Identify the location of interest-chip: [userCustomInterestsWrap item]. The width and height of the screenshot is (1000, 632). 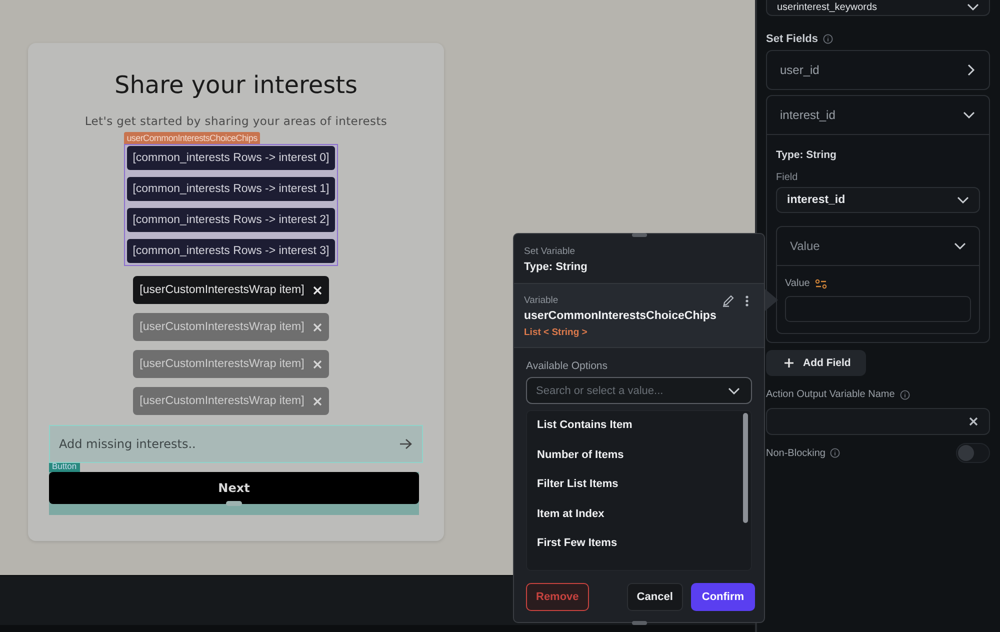
(231, 290).